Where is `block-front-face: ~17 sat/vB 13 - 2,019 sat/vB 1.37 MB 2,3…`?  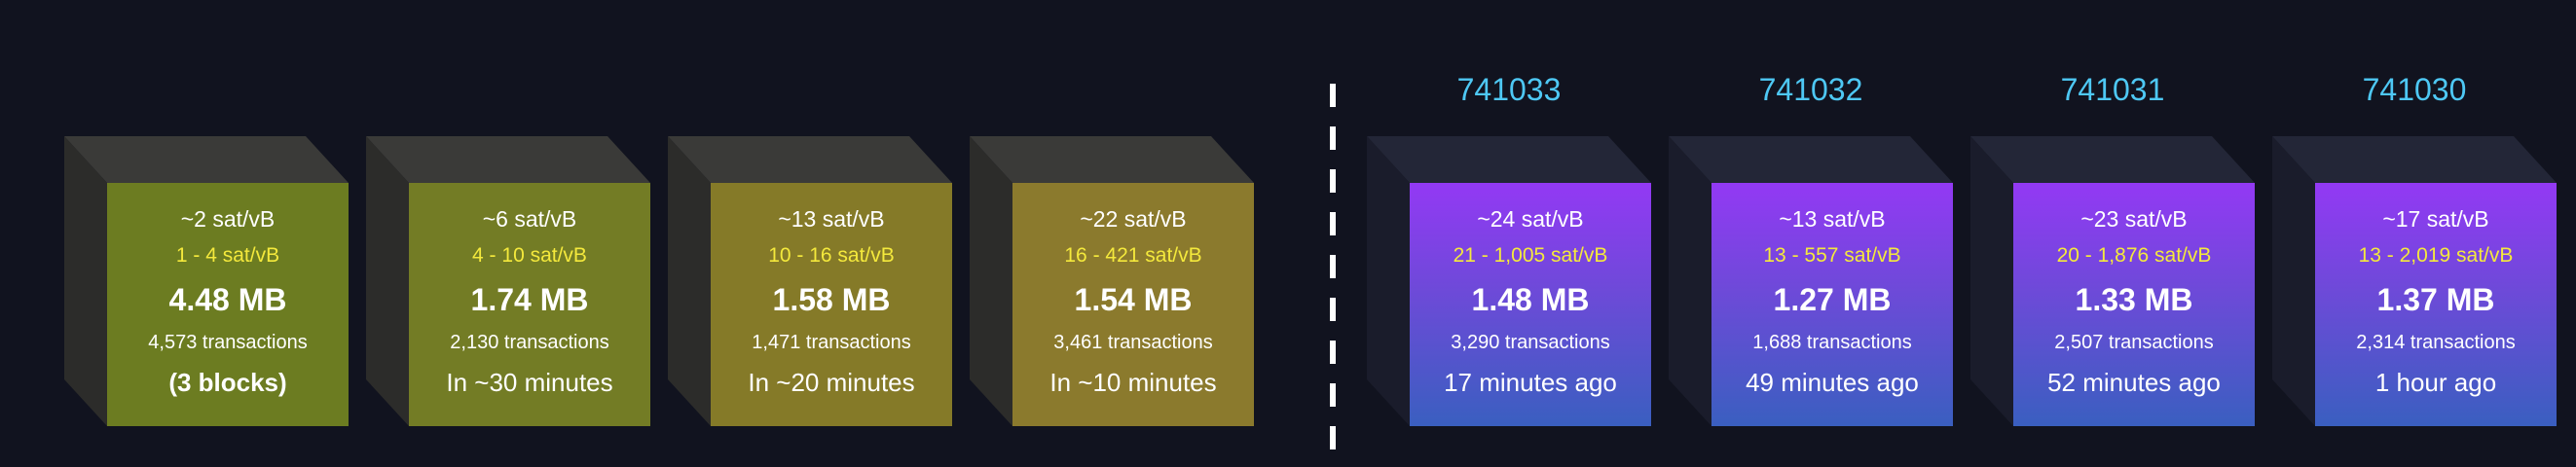 block-front-face: ~17 sat/vB 13 - 2,019 sat/vB 1.37 MB 2,3… is located at coordinates (2436, 304).